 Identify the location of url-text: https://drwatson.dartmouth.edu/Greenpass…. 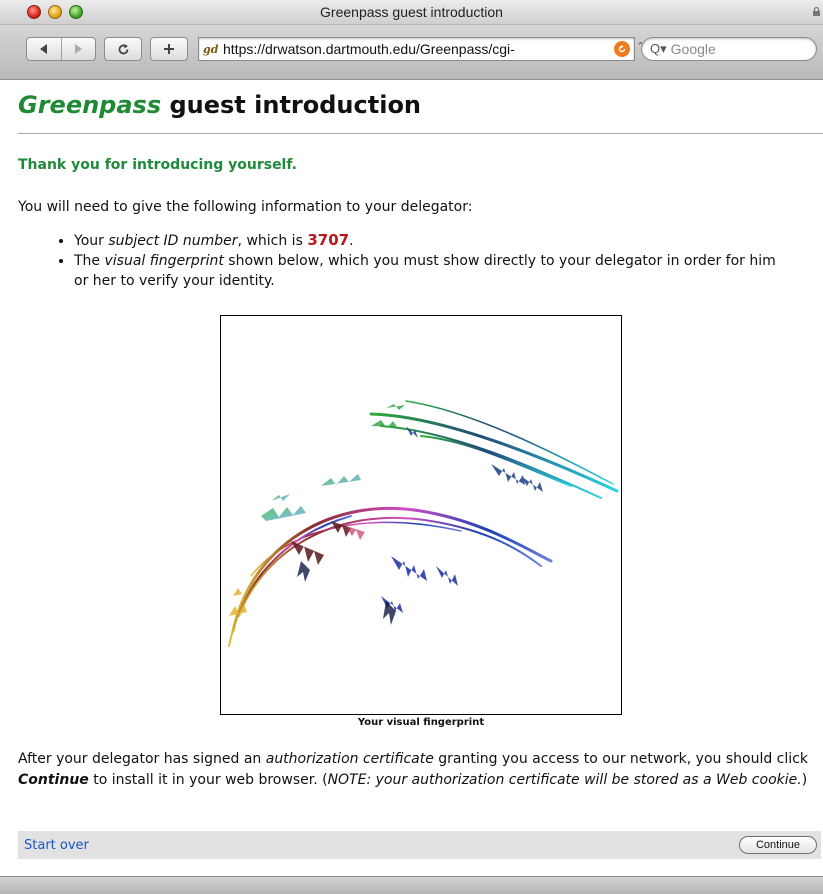
(369, 49).